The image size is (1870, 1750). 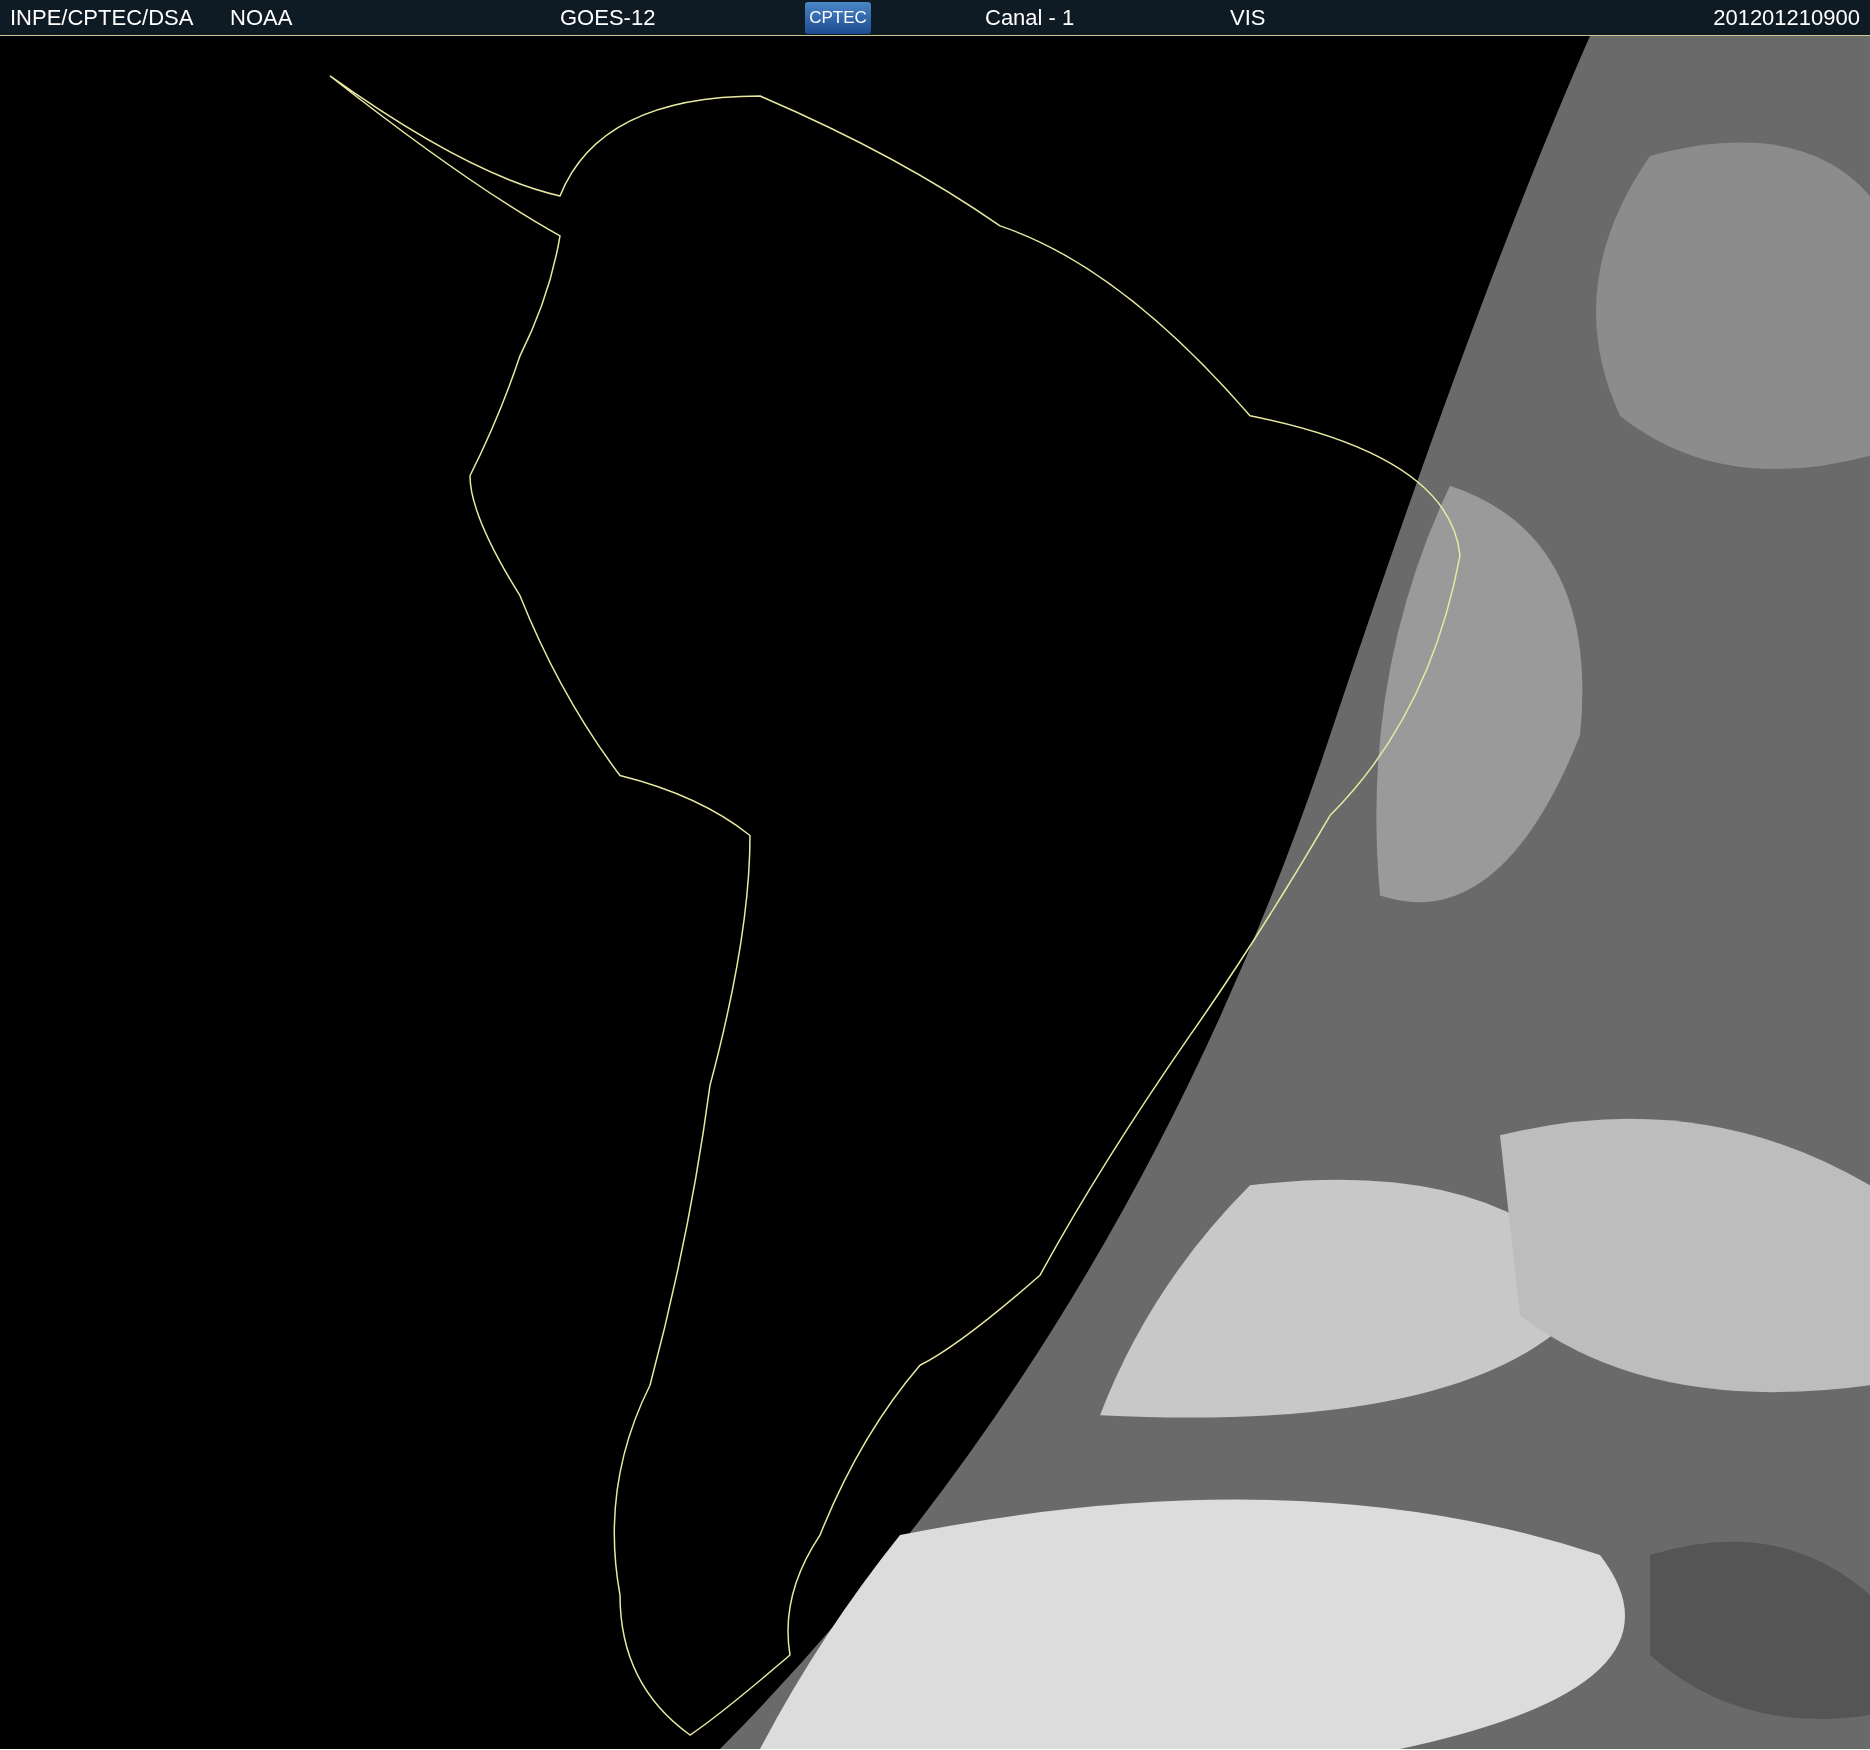 What do you see at coordinates (1248, 17) in the screenshot?
I see `header-label: VIS` at bounding box center [1248, 17].